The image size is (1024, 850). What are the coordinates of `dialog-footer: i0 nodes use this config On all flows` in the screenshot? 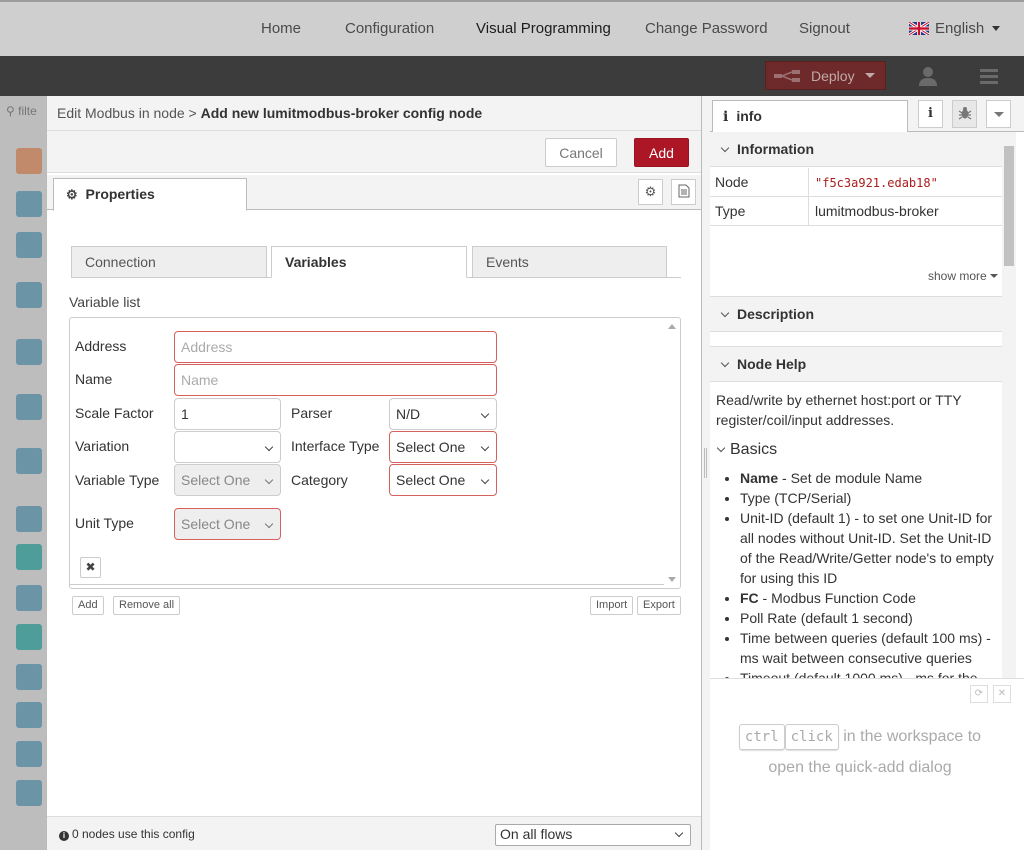 It's located at (374, 833).